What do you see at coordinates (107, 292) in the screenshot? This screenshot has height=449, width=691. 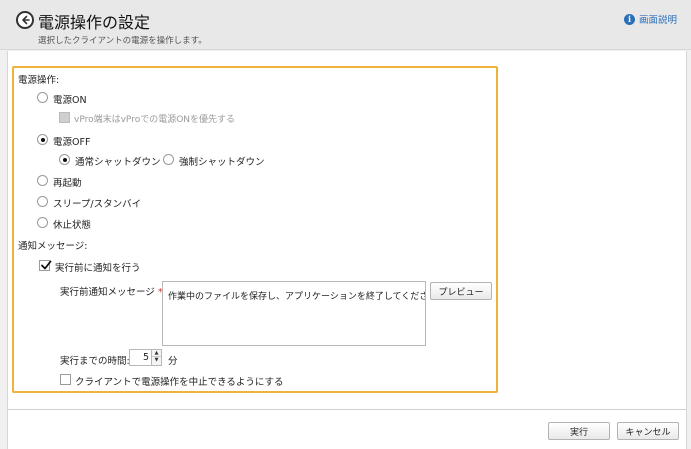 I see `message-label-text: 実行前通知メッセージ` at bounding box center [107, 292].